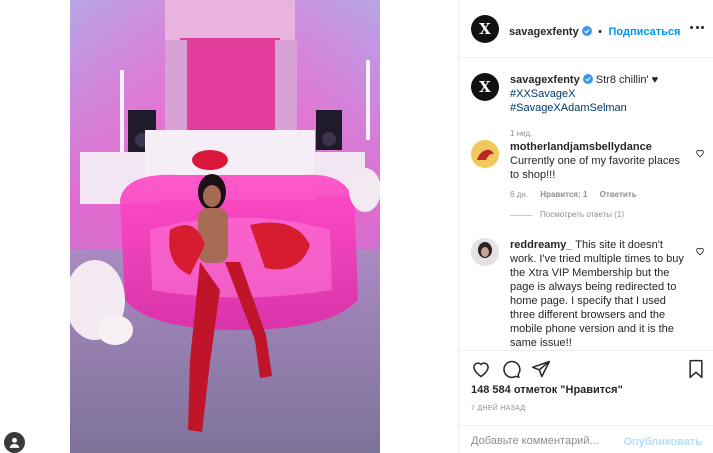  Describe the element at coordinates (481, 369) in the screenshot. I see `like-heart-icon` at that location.